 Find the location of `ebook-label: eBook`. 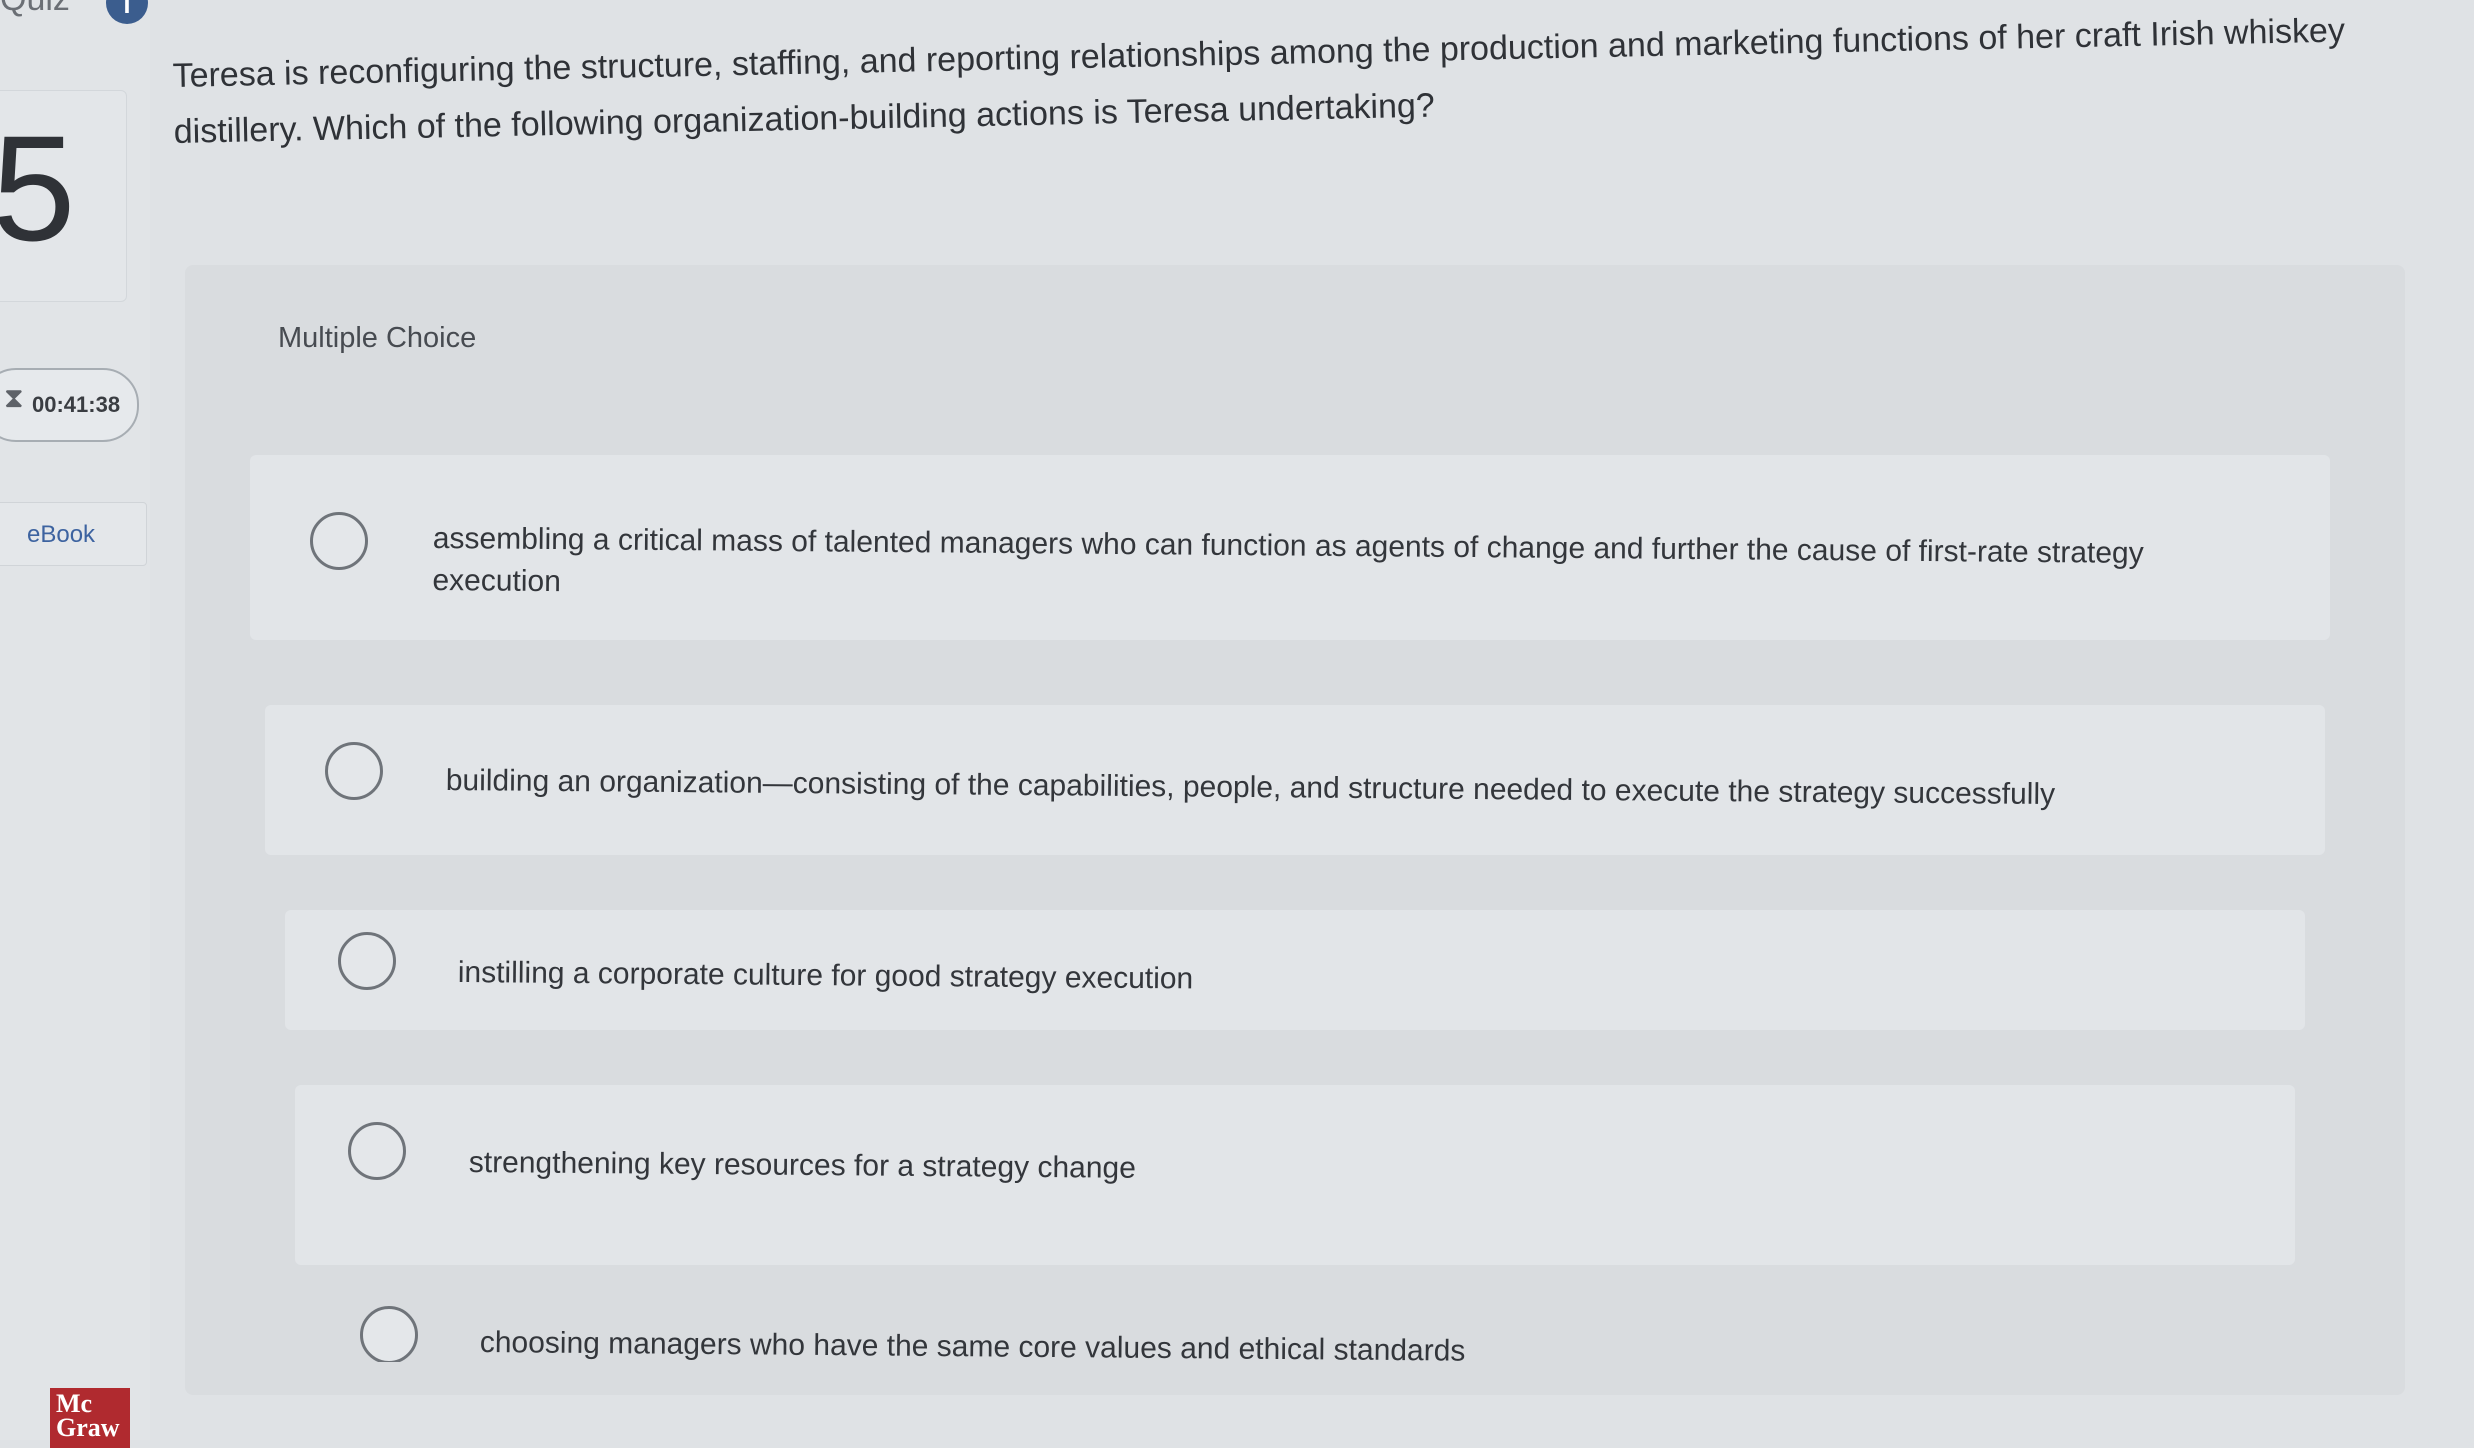

ebook-label: eBook is located at coordinates (61, 534).